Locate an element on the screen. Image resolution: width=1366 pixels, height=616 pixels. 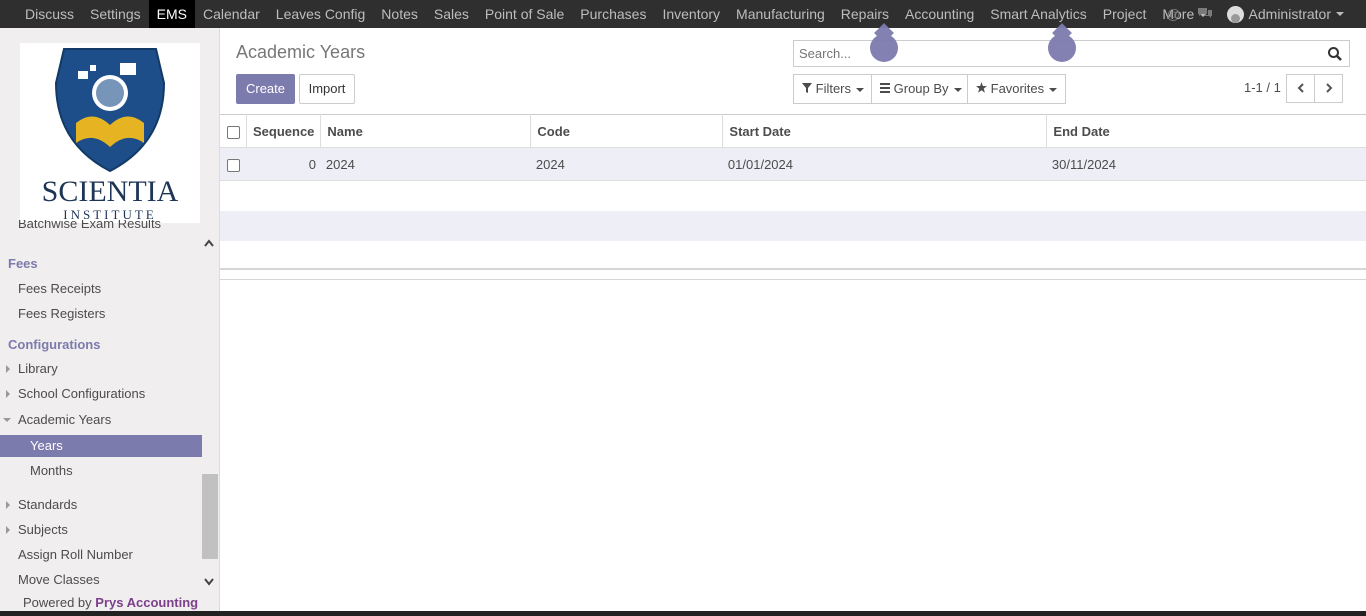
menu-calendar: Calendar is located at coordinates (231, 14).